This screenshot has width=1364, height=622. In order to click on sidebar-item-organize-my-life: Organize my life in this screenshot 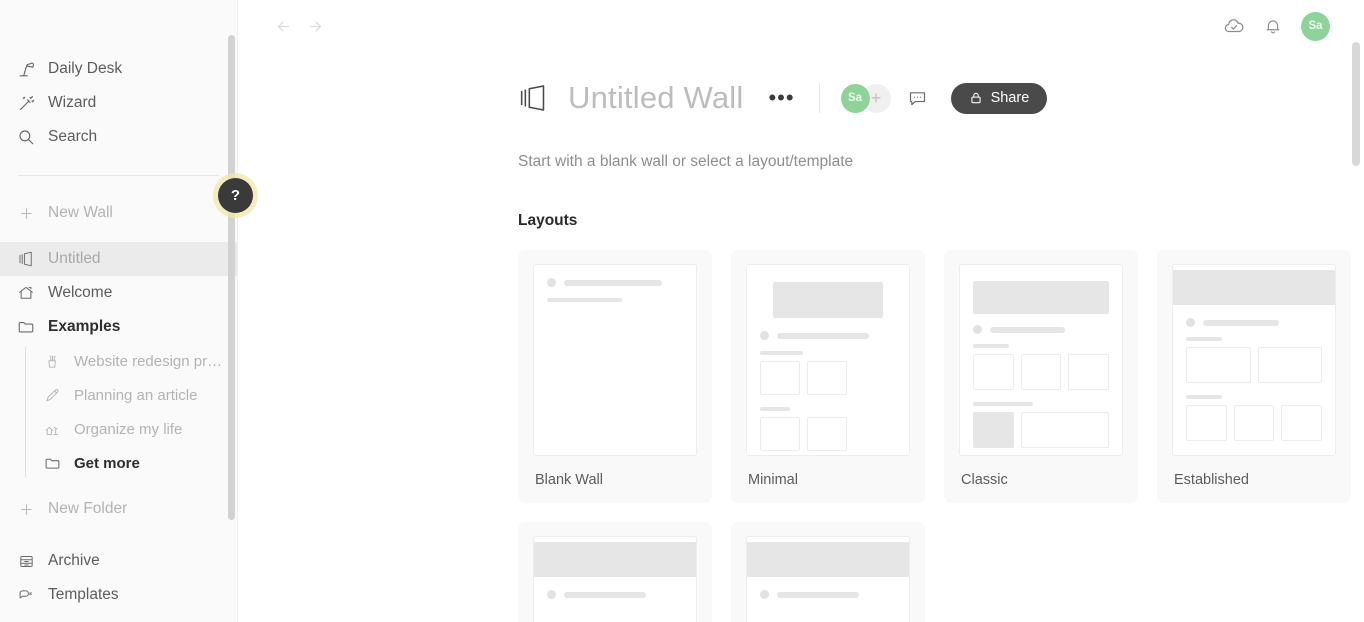, I will do `click(131, 429)`.